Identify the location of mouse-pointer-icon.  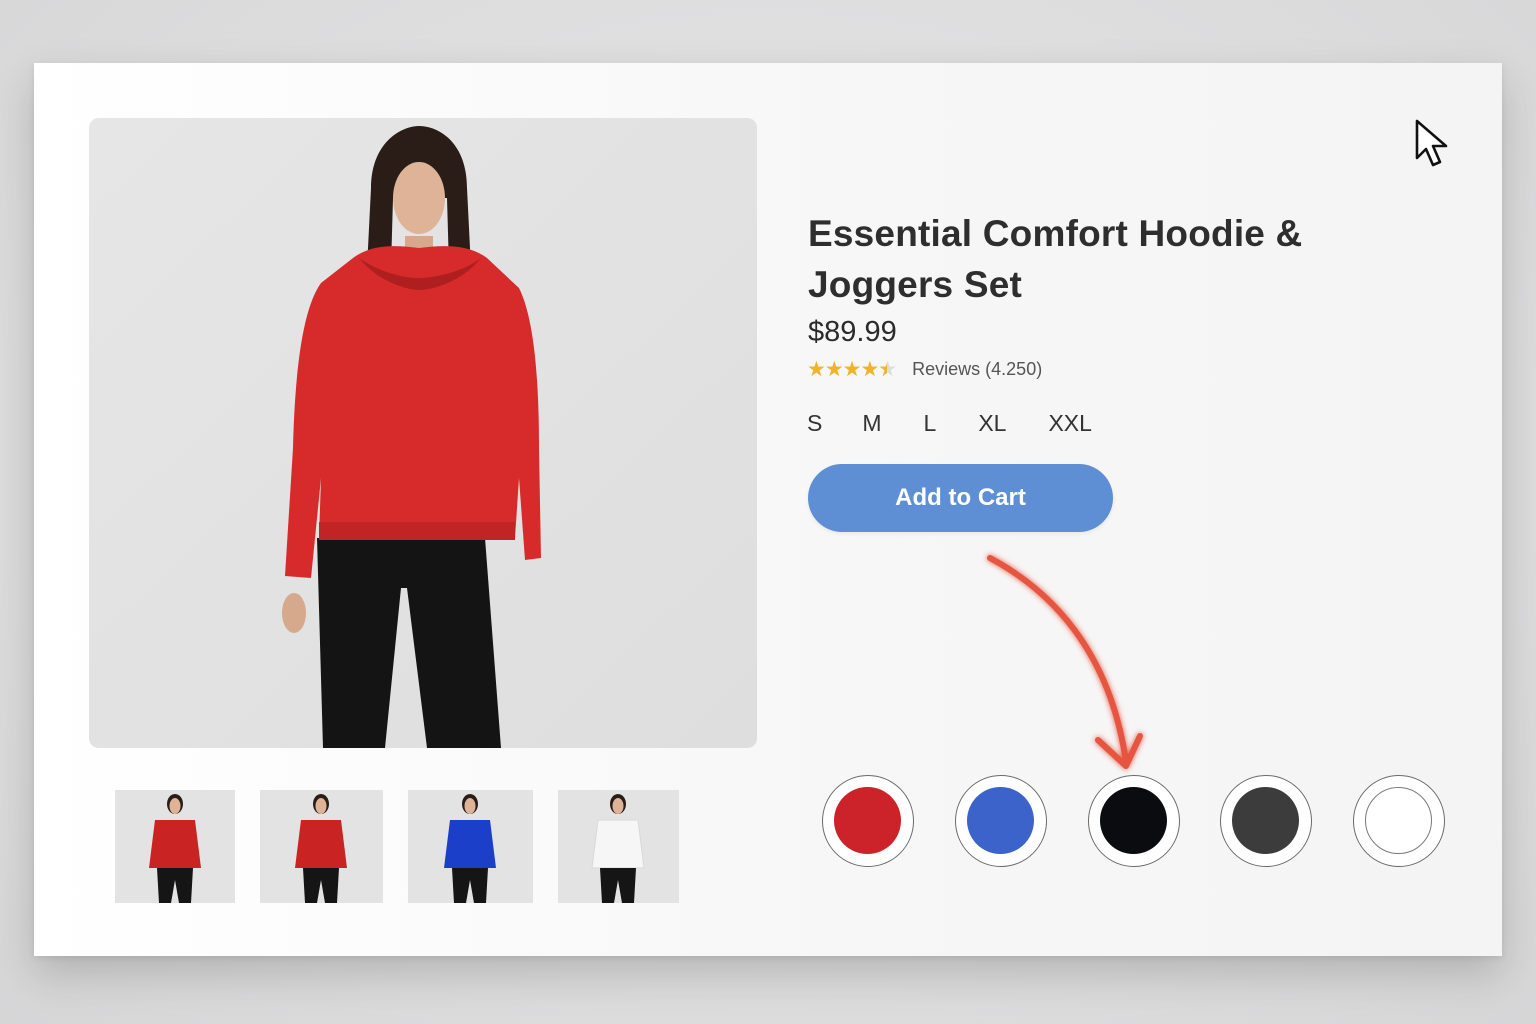
(1431, 143).